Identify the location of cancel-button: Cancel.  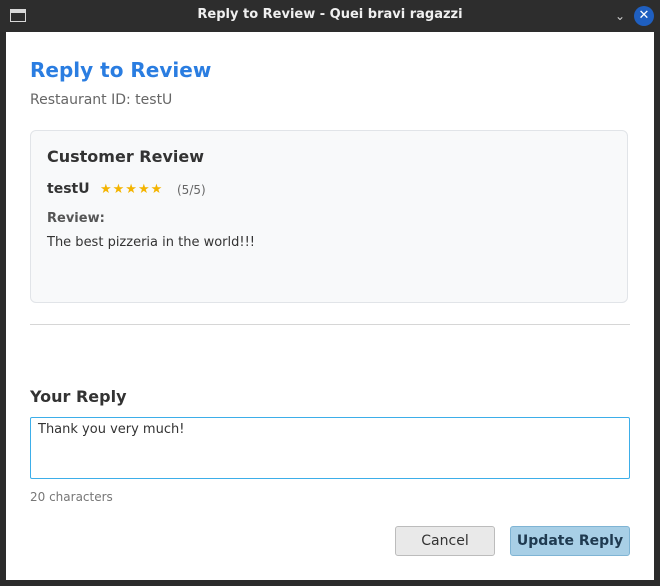
(445, 541).